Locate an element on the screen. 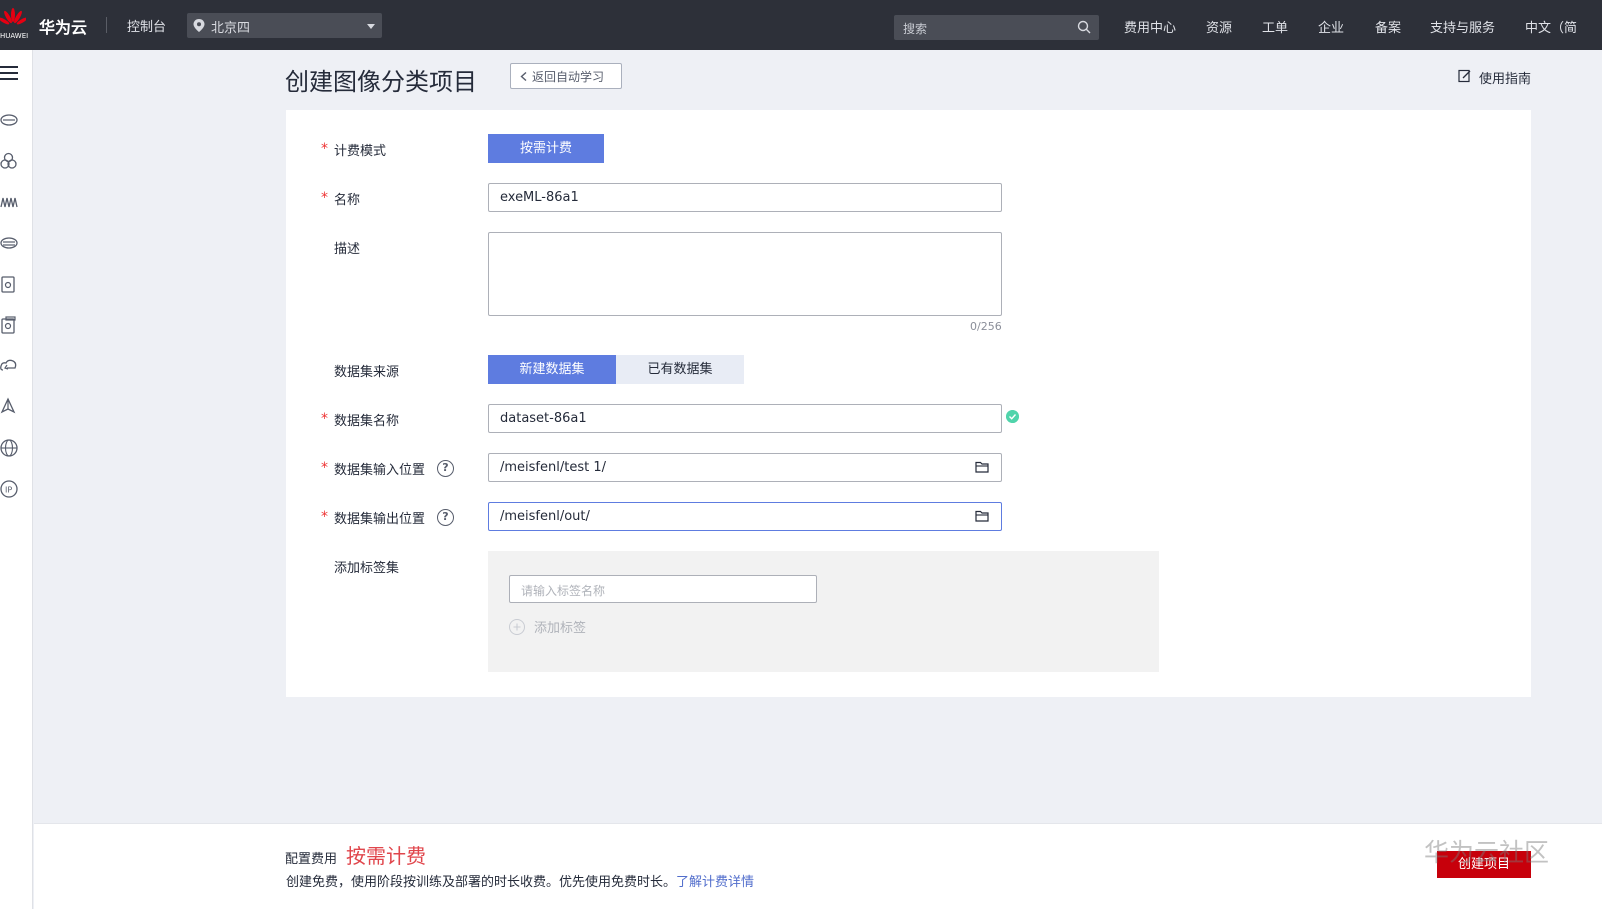 The height and width of the screenshot is (909, 1602). add-tag-label: 添加标签 is located at coordinates (560, 628).